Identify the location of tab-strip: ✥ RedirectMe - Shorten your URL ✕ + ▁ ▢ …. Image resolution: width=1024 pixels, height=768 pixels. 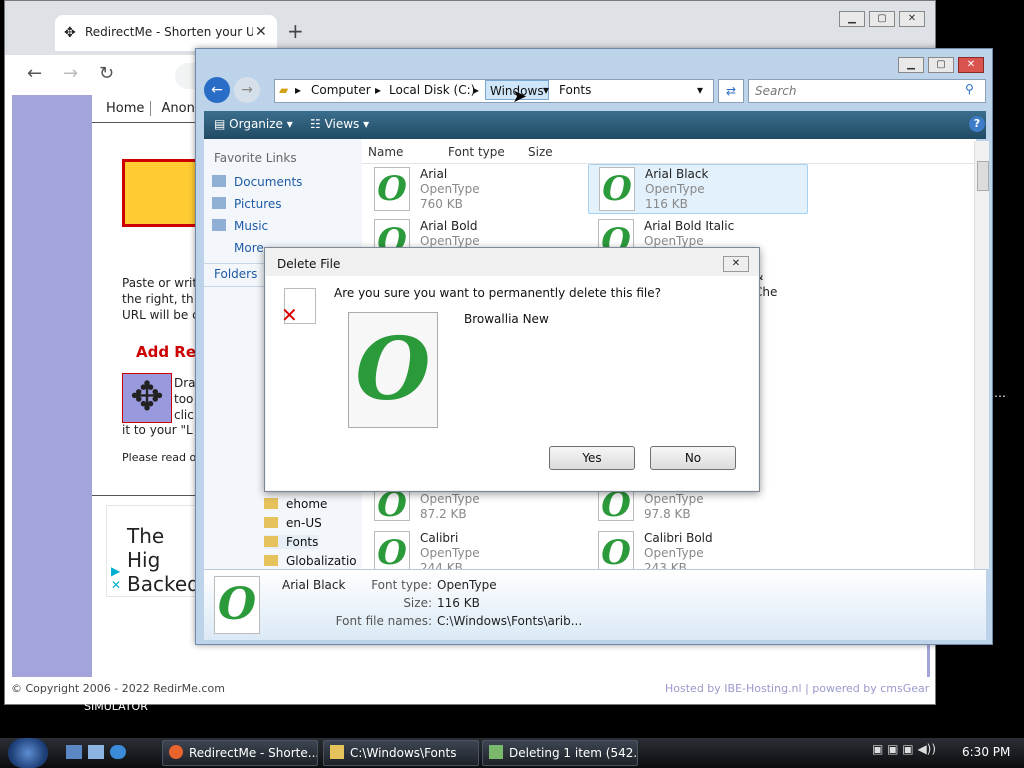
(470, 28).